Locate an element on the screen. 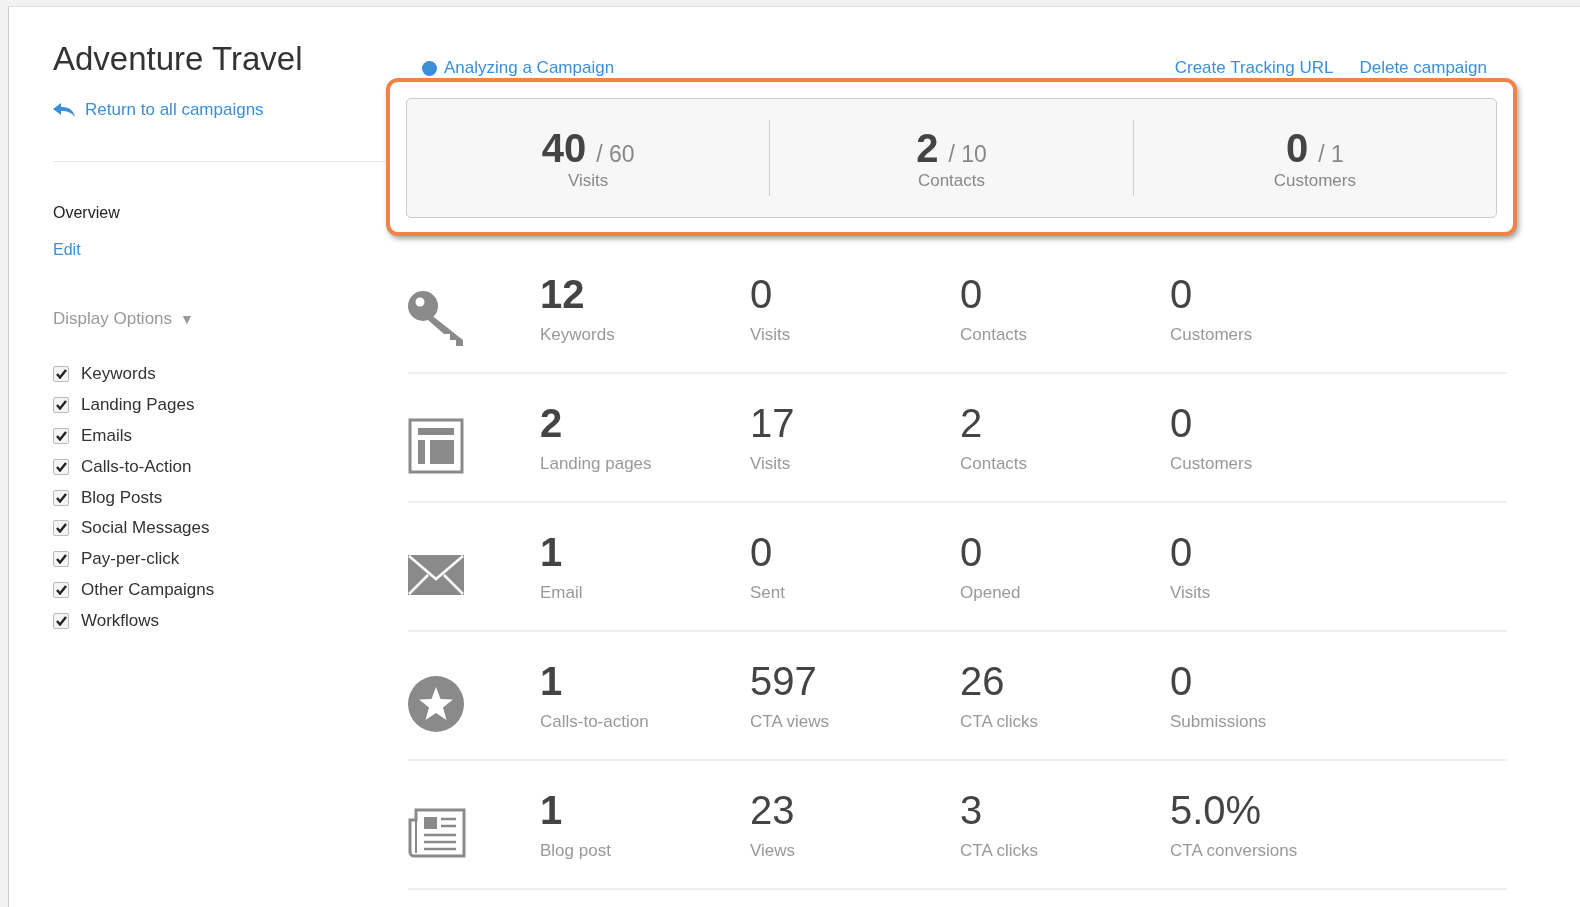 Image resolution: width=1580 pixels, height=907 pixels. stat-label: Opened is located at coordinates (990, 593).